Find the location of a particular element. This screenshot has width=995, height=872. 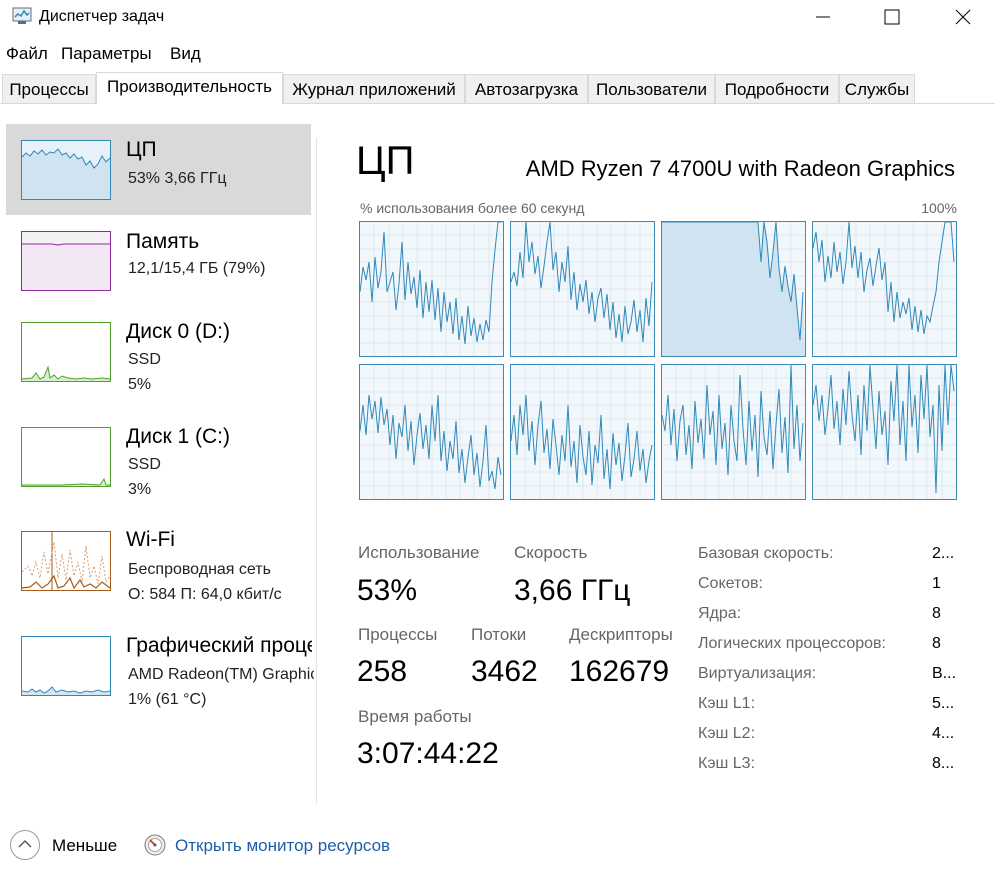

gpu-thumbnail-graph is located at coordinates (66, 666).